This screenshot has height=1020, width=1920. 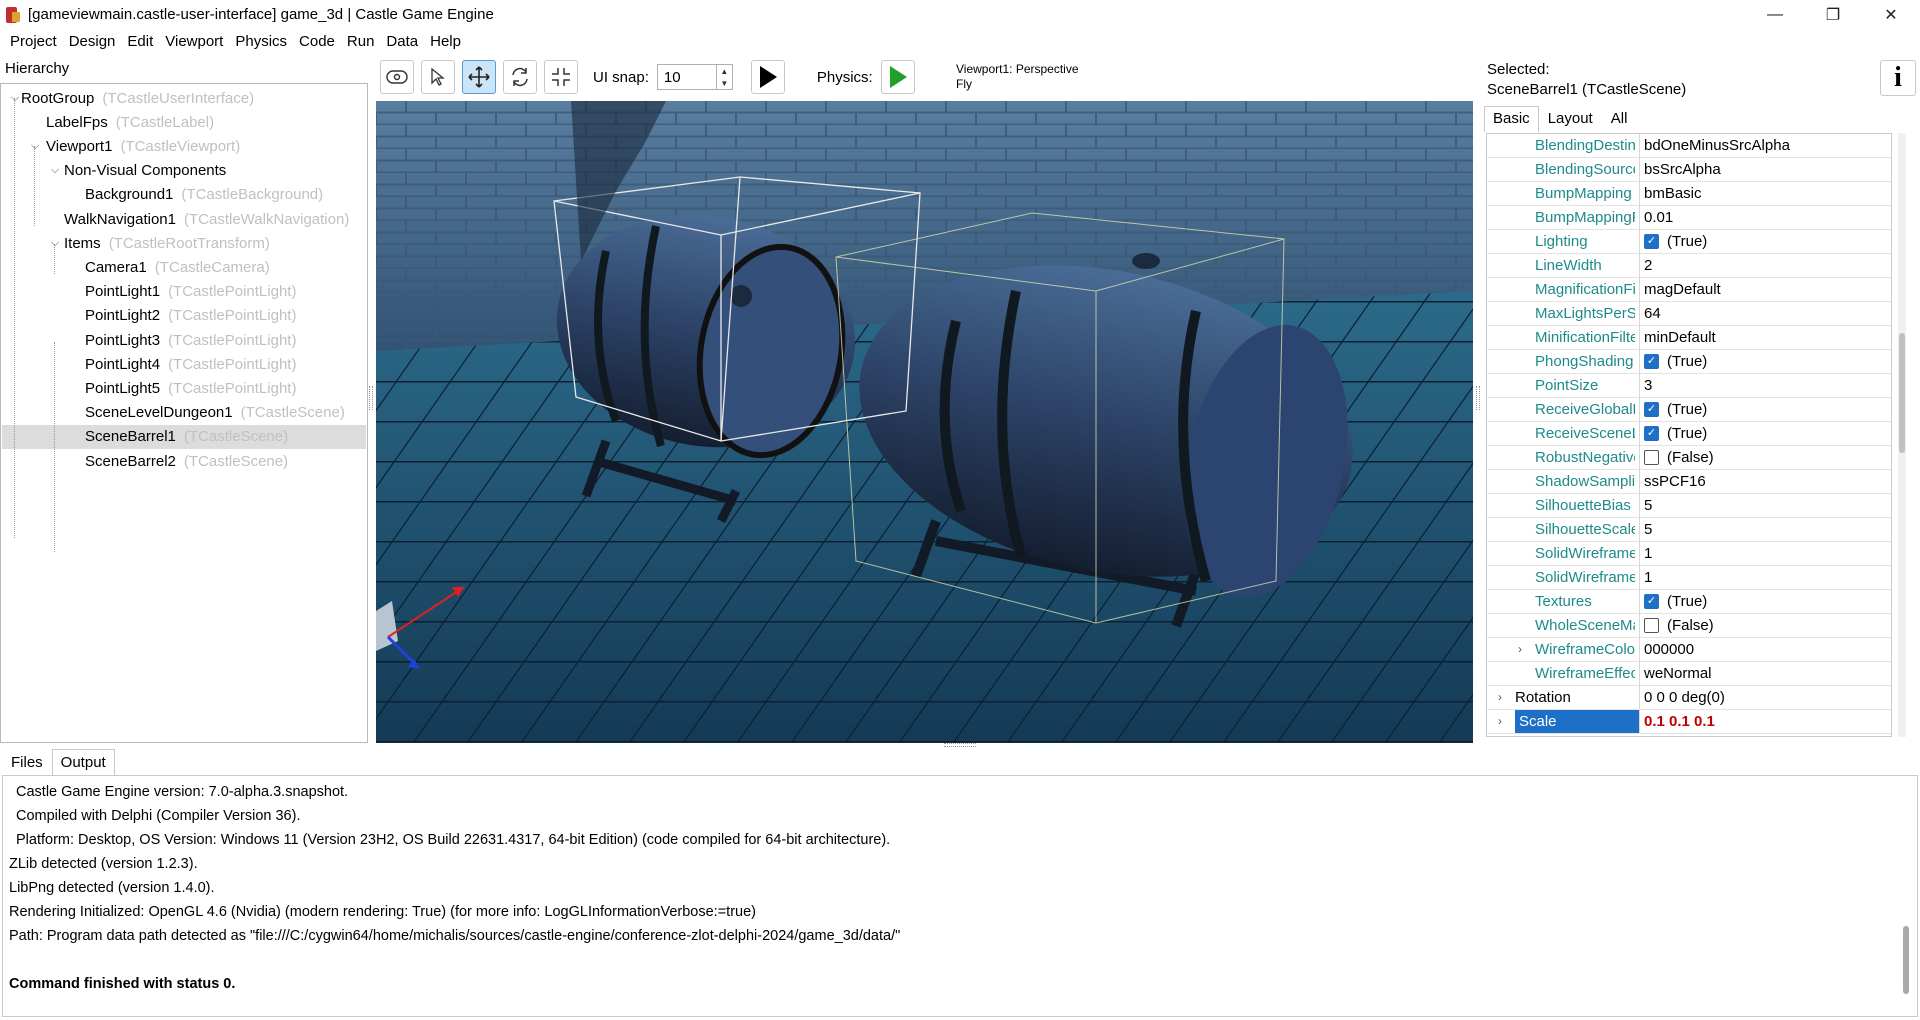 What do you see at coordinates (83, 762) in the screenshot?
I see `tab-output: Output` at bounding box center [83, 762].